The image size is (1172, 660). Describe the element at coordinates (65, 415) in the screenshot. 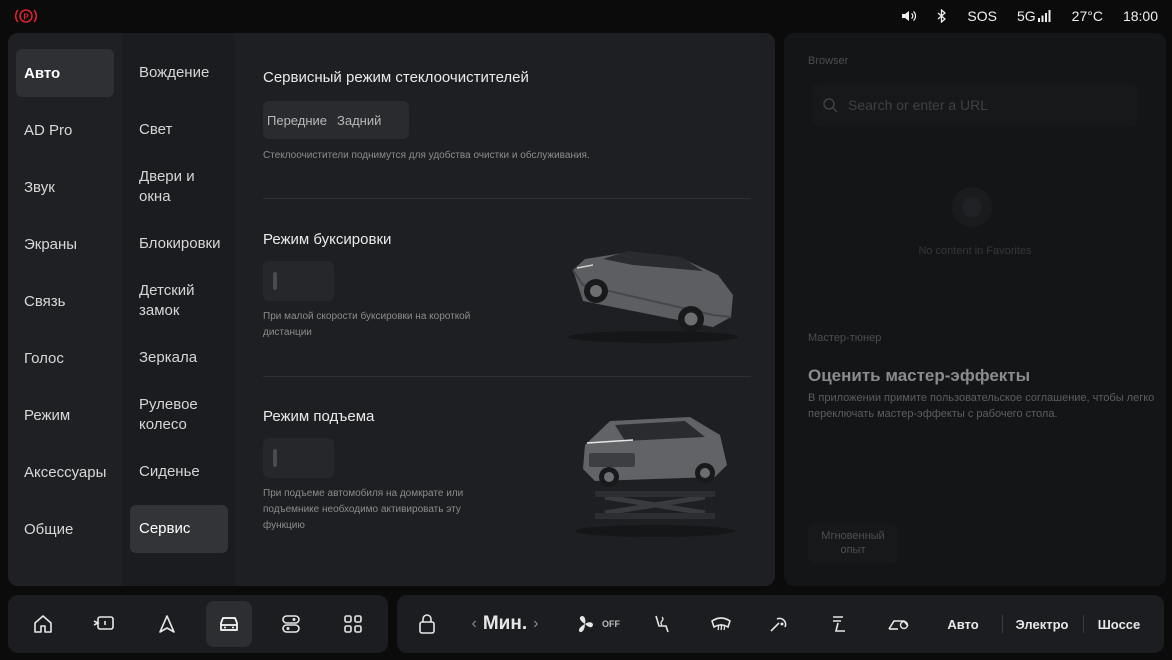

I see `nav-item-mode: Режим` at that location.